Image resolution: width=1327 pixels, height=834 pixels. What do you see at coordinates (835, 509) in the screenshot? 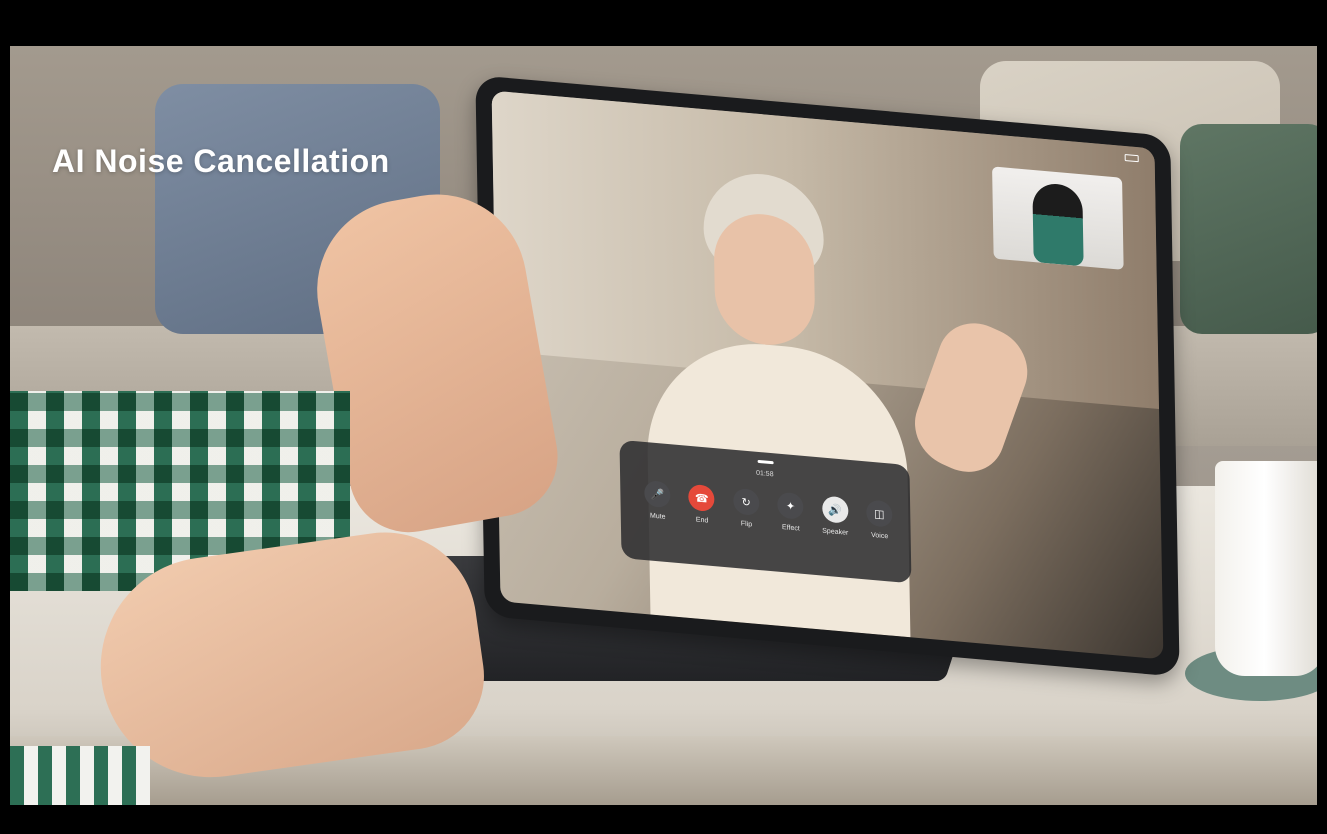
I see `speaker-icon: 🔊` at bounding box center [835, 509].